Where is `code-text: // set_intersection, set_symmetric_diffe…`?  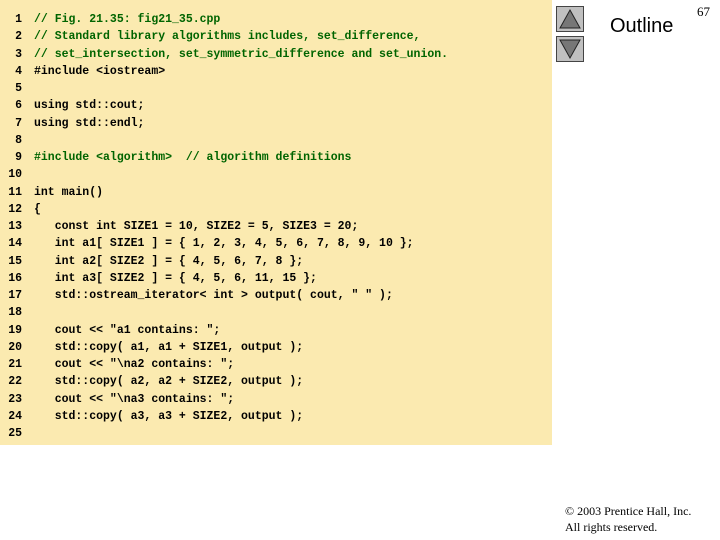
code-text: // set_intersection, set_symmetric_diffe… is located at coordinates (241, 54).